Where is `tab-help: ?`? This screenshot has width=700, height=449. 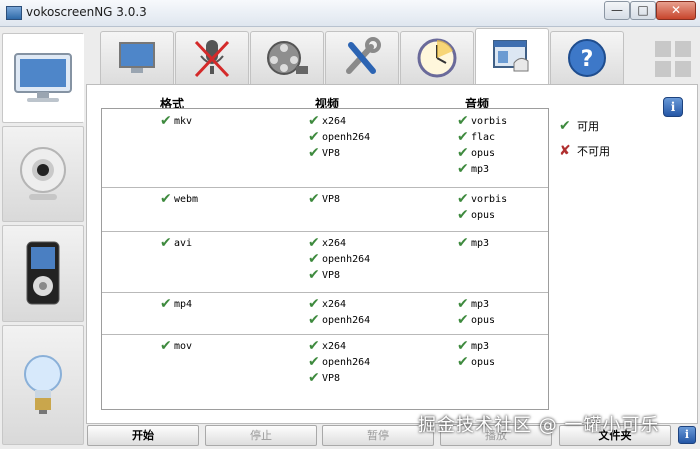
tab-help: ? is located at coordinates (587, 57).